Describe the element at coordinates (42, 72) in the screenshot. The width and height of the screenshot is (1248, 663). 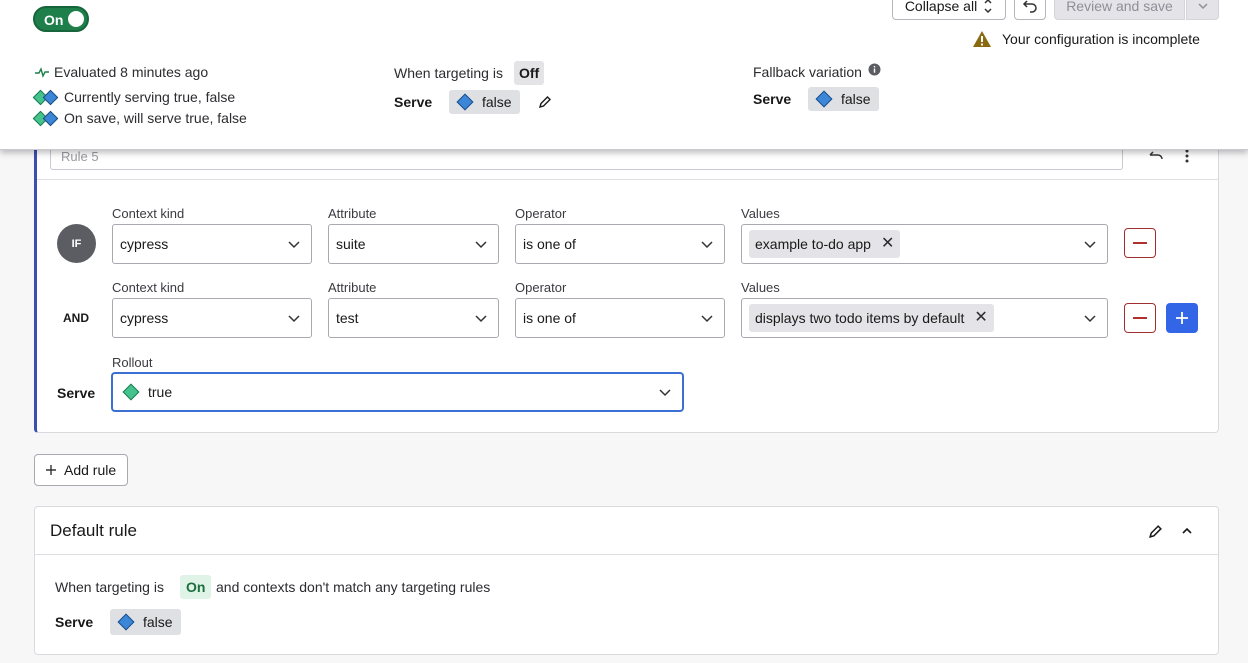
I see `pulse-icon` at that location.